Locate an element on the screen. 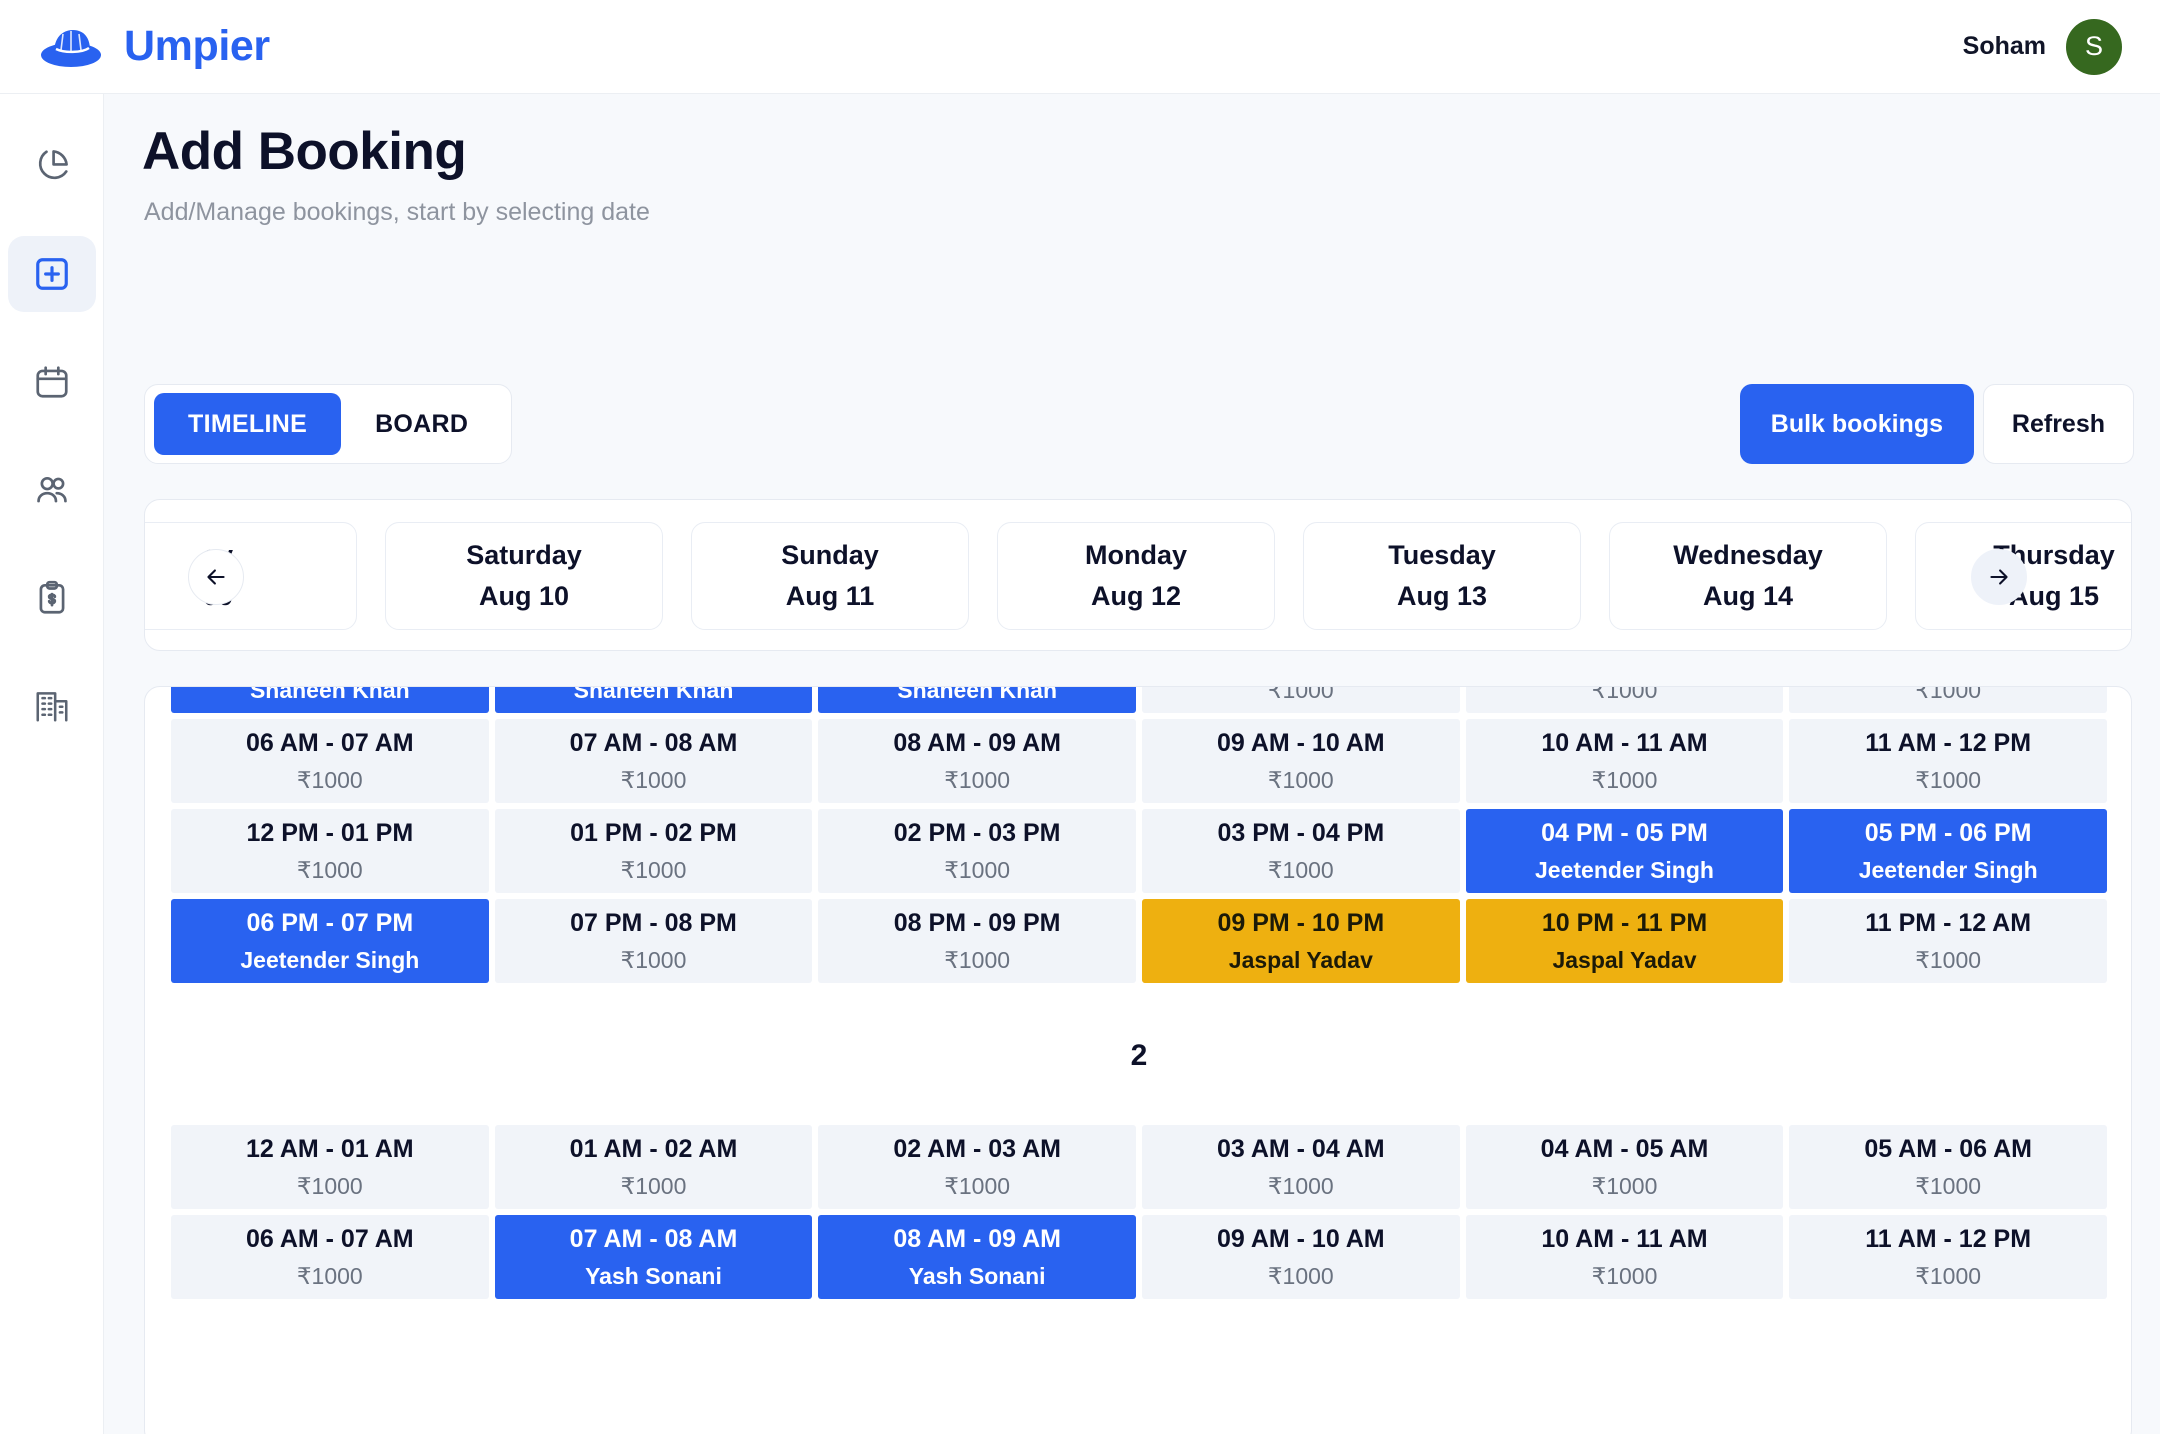 This screenshot has width=2160, height=1434. sidebar-item-payments is located at coordinates (52, 598).